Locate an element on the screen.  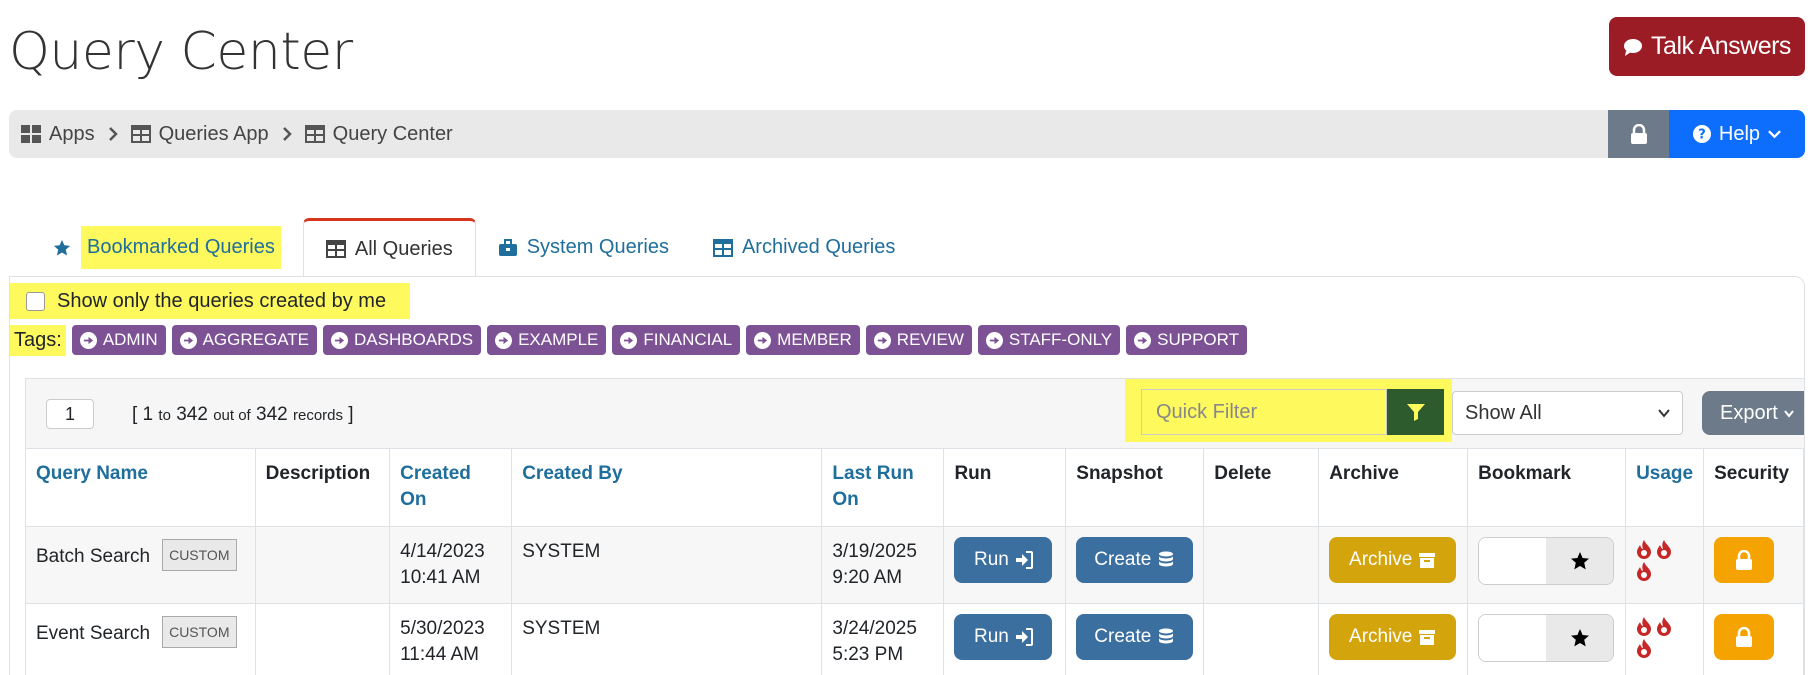
tag-staff-only: STAFF-ONLY is located at coordinates (1049, 340).